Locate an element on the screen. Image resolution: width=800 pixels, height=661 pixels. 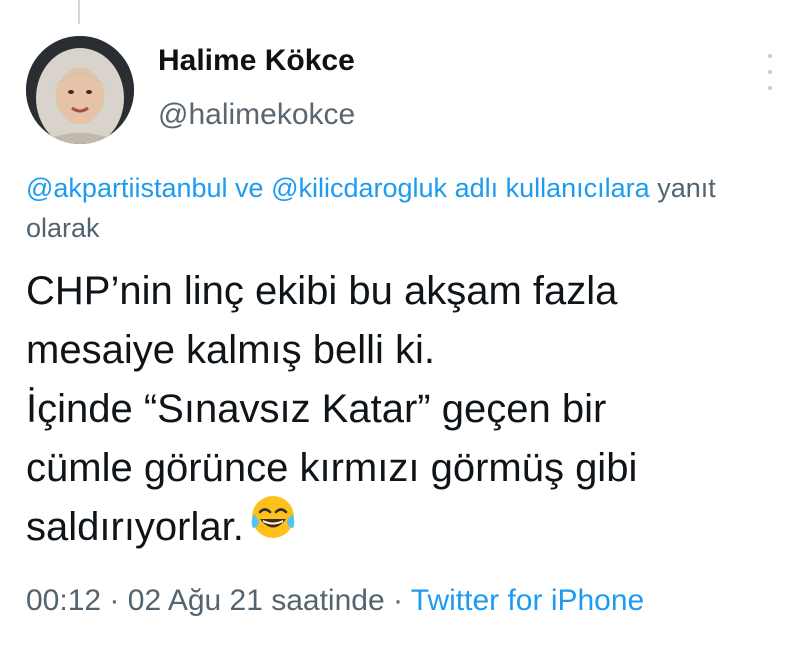
mention-akpartiistanbul: @akpartiistanbul is located at coordinates (127, 188).